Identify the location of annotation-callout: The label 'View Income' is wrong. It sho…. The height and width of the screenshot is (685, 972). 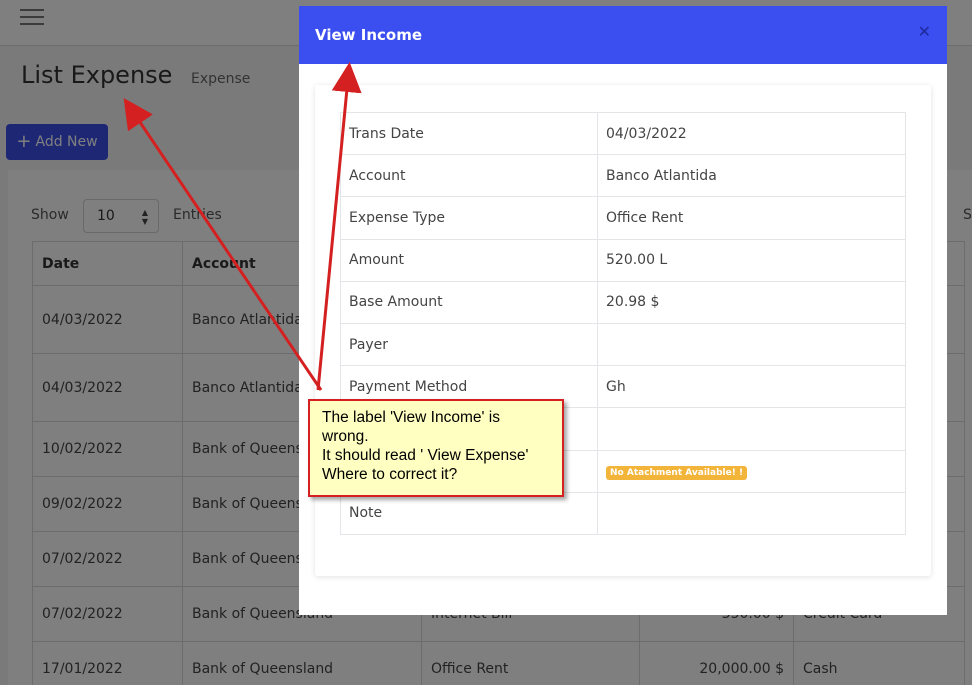
(436, 448).